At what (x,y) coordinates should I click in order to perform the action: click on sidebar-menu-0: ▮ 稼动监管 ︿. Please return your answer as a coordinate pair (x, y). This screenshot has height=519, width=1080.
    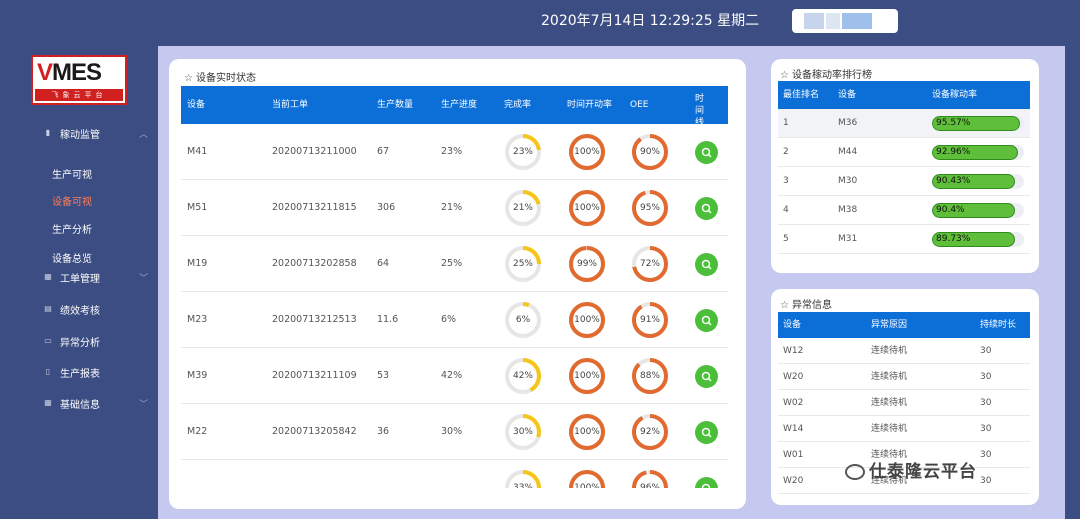
    Looking at the image, I should click on (79, 133).